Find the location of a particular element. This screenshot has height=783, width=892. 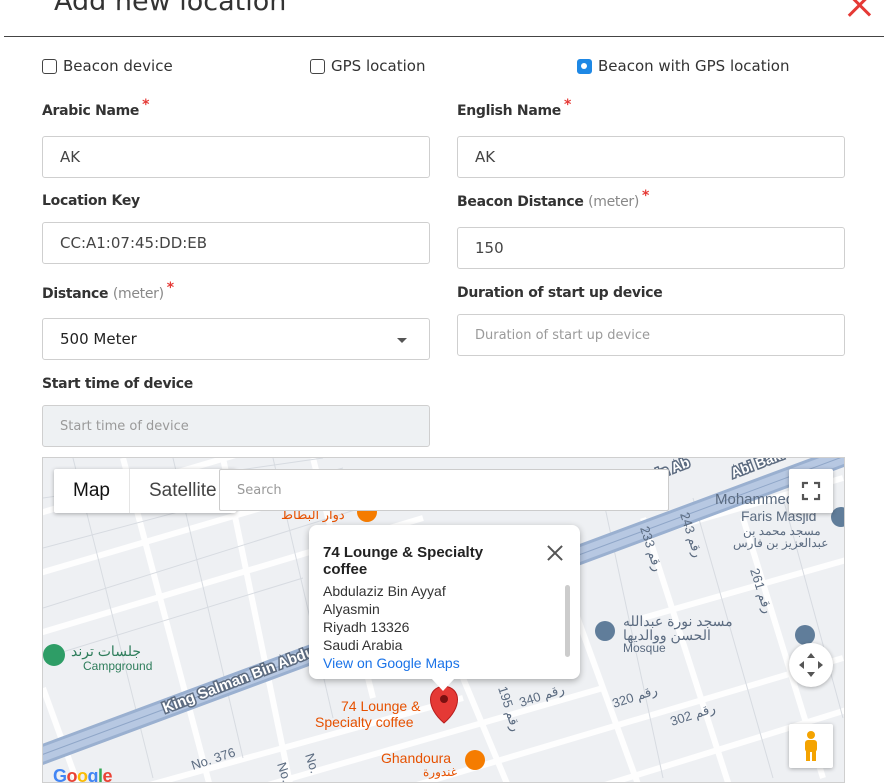

fullscreen-button is located at coordinates (811, 491).